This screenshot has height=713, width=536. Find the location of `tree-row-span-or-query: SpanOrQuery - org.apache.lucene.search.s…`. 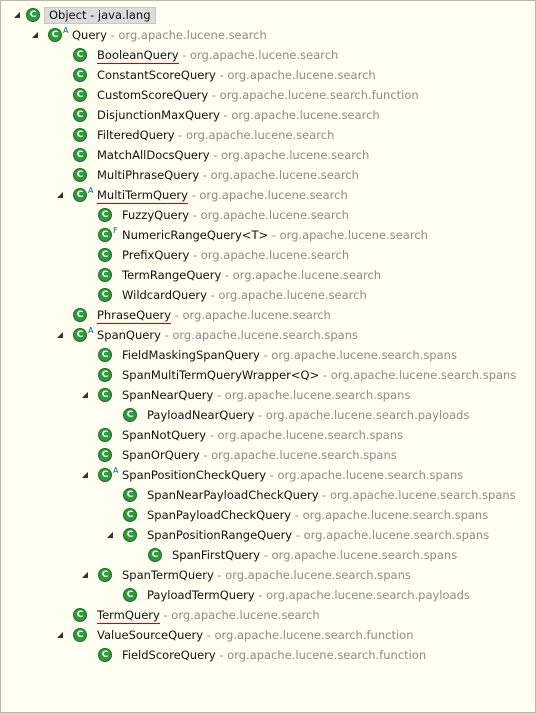

tree-row-span-or-query: SpanOrQuery - org.apache.lucene.search.s… is located at coordinates (268, 455).